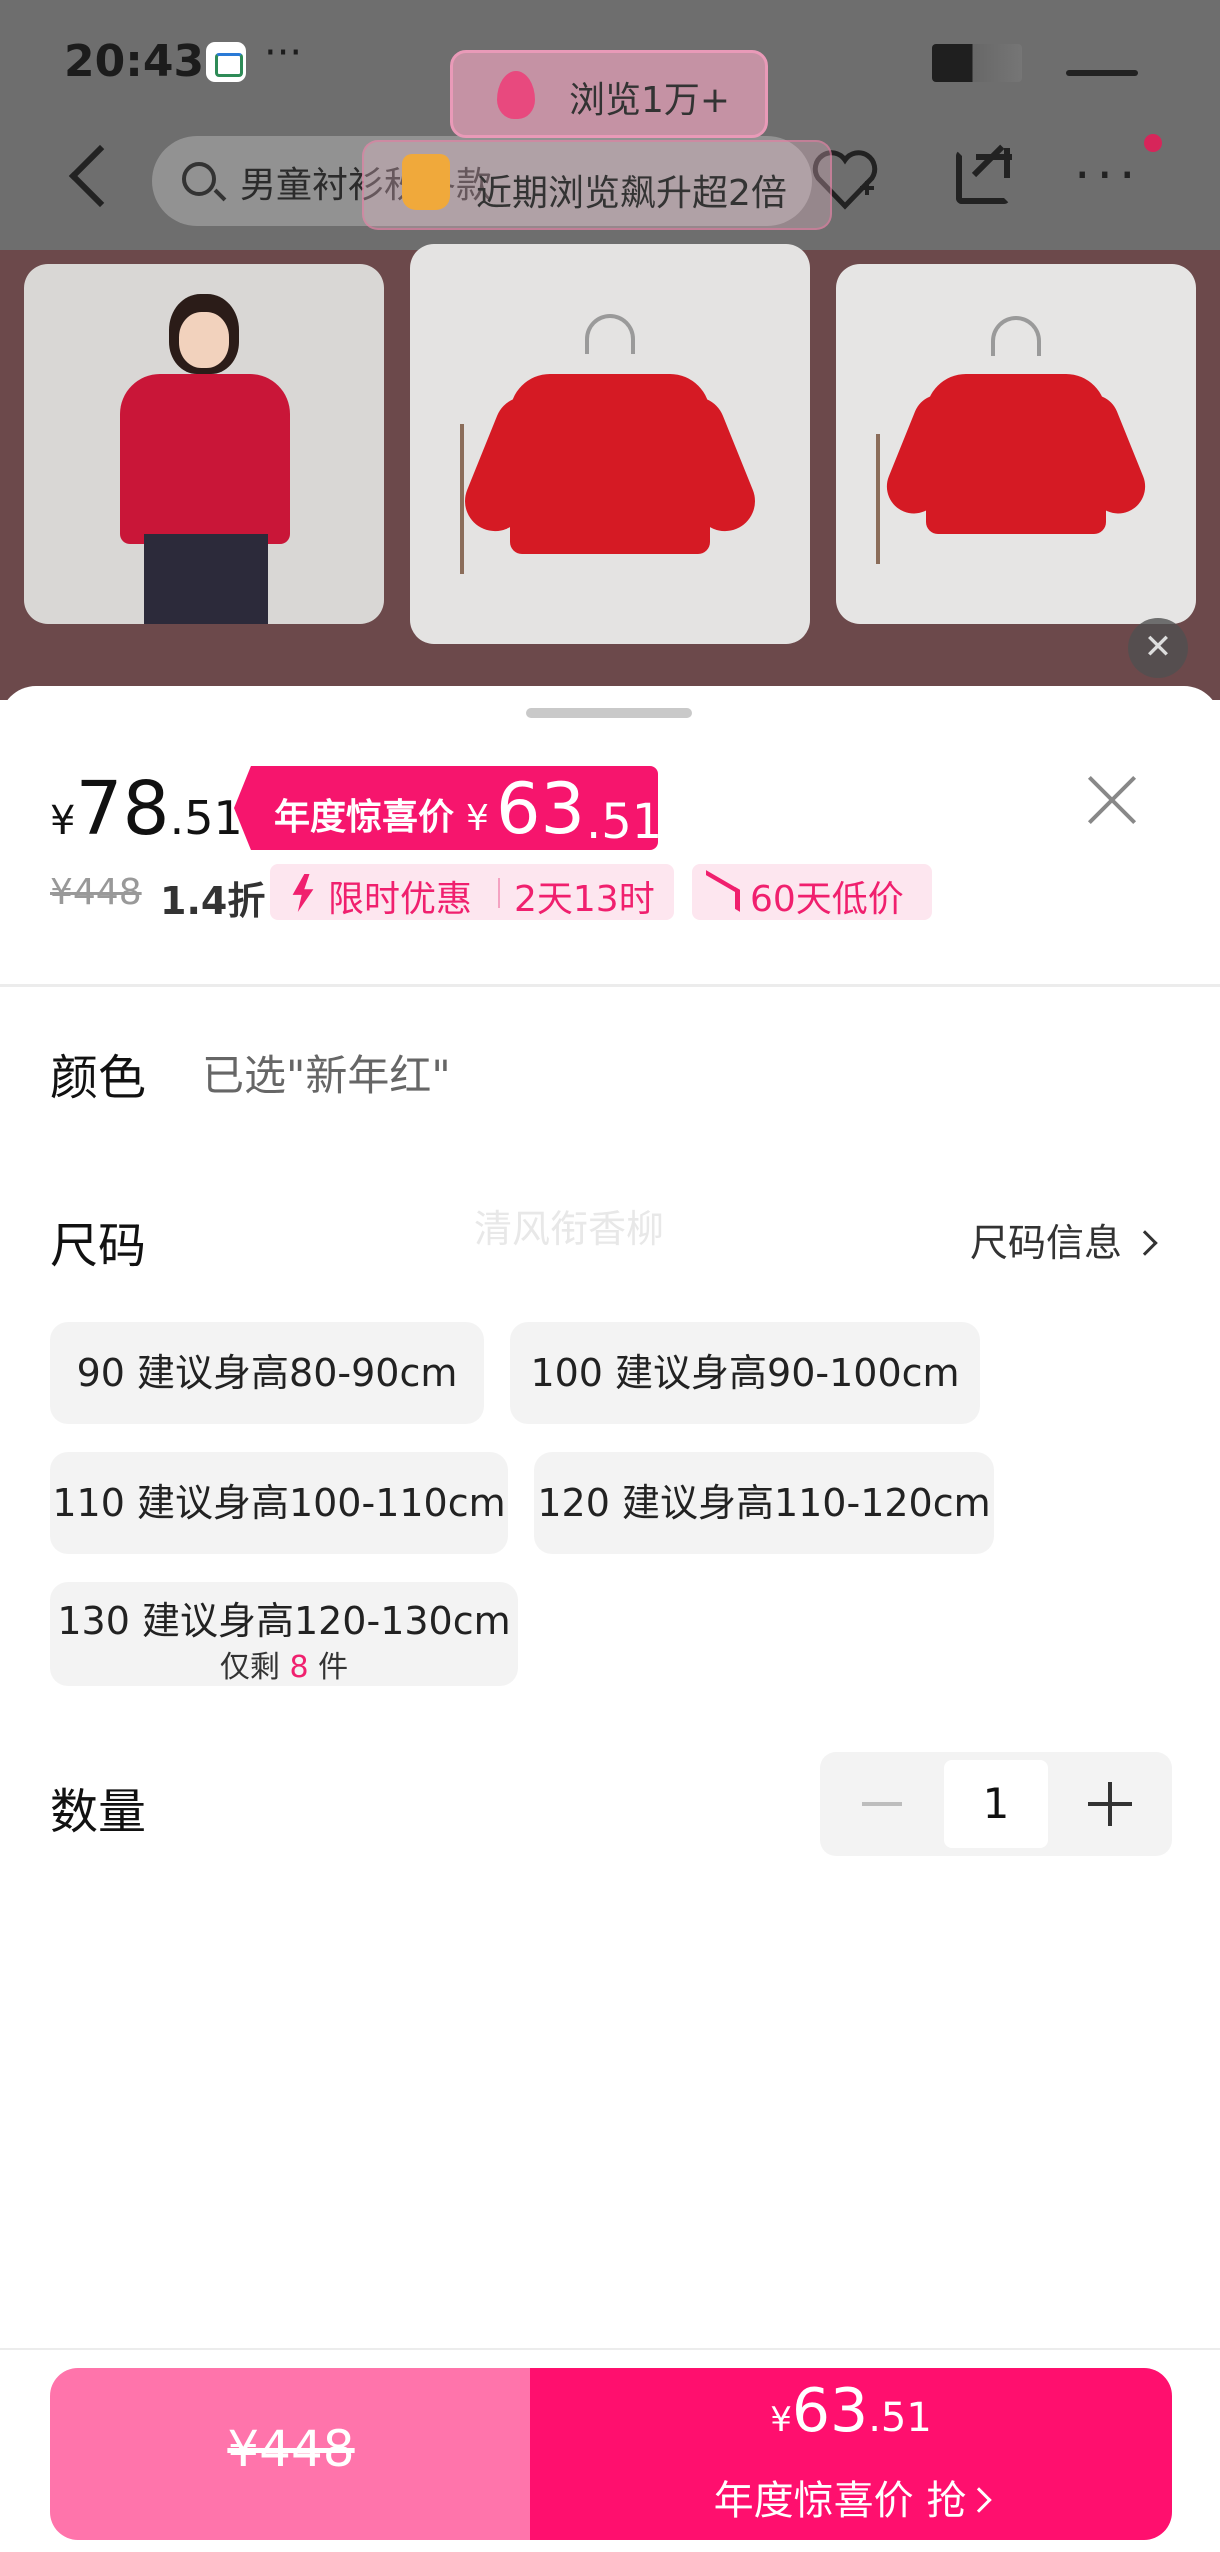 The width and height of the screenshot is (1220, 2552). I want to click on lightning-icon, so click(303, 893).